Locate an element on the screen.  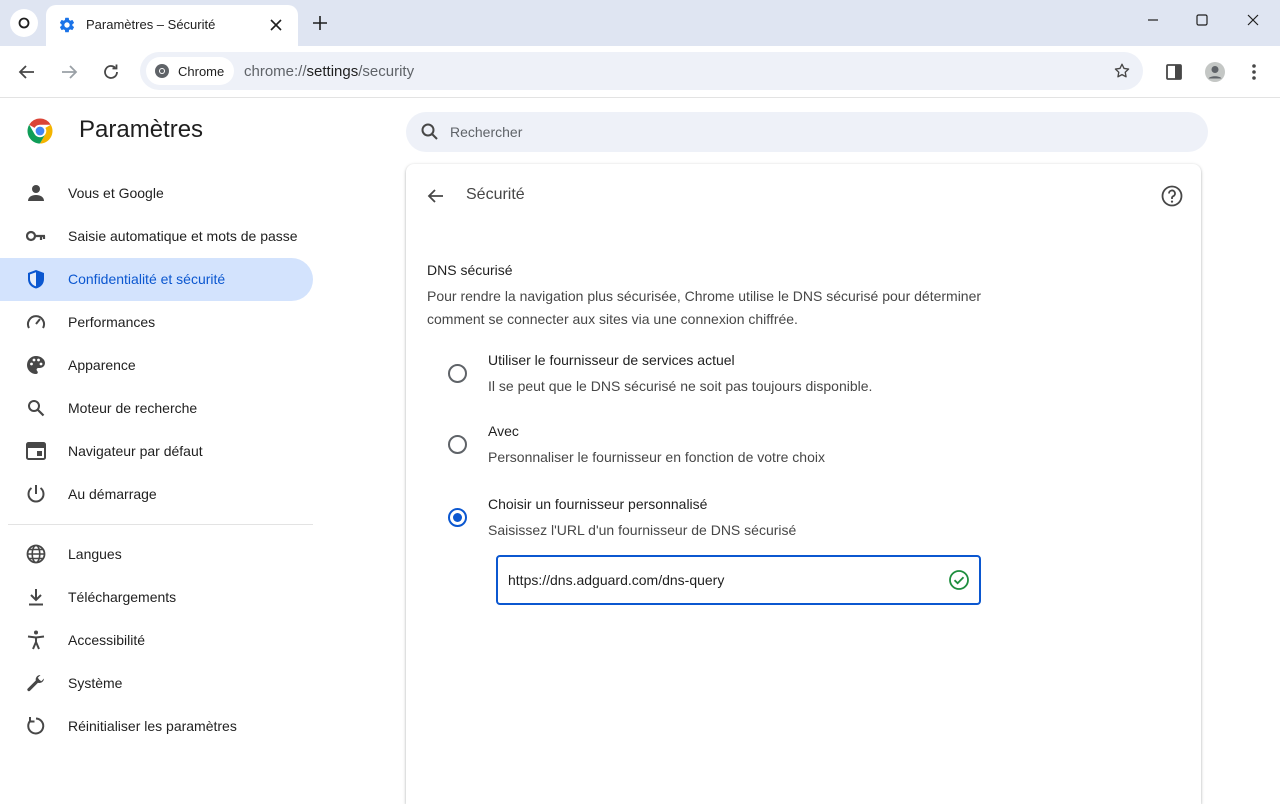
sidebar-item-label: Réinitialiser les paramètres is located at coordinates (152, 726).